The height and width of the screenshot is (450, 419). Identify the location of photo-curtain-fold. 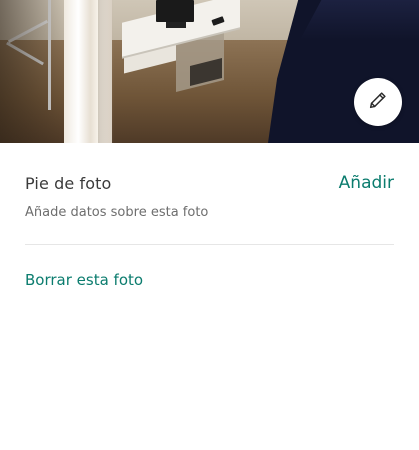
(106, 71).